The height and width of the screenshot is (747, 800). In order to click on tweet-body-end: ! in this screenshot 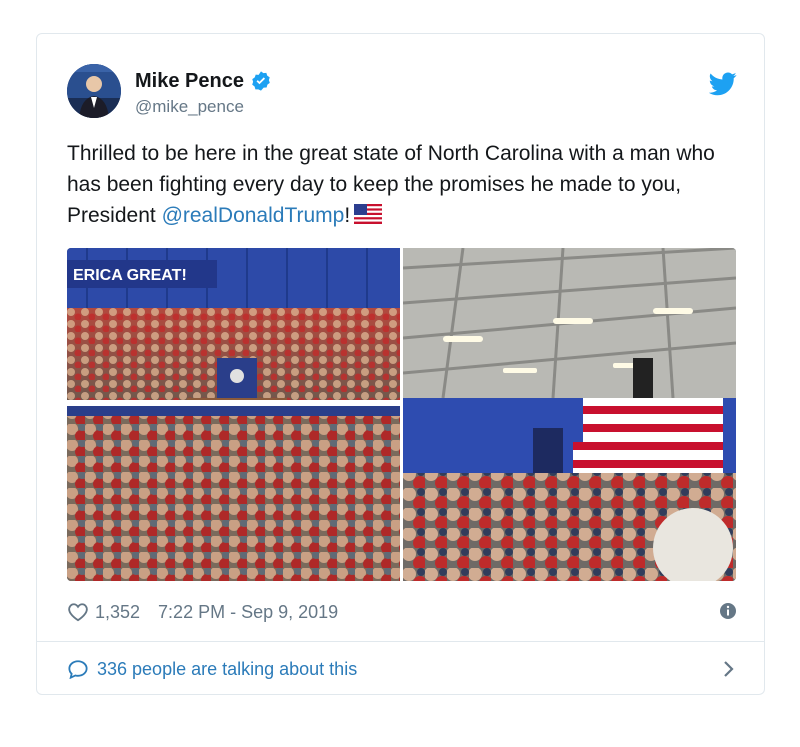, I will do `click(347, 215)`.